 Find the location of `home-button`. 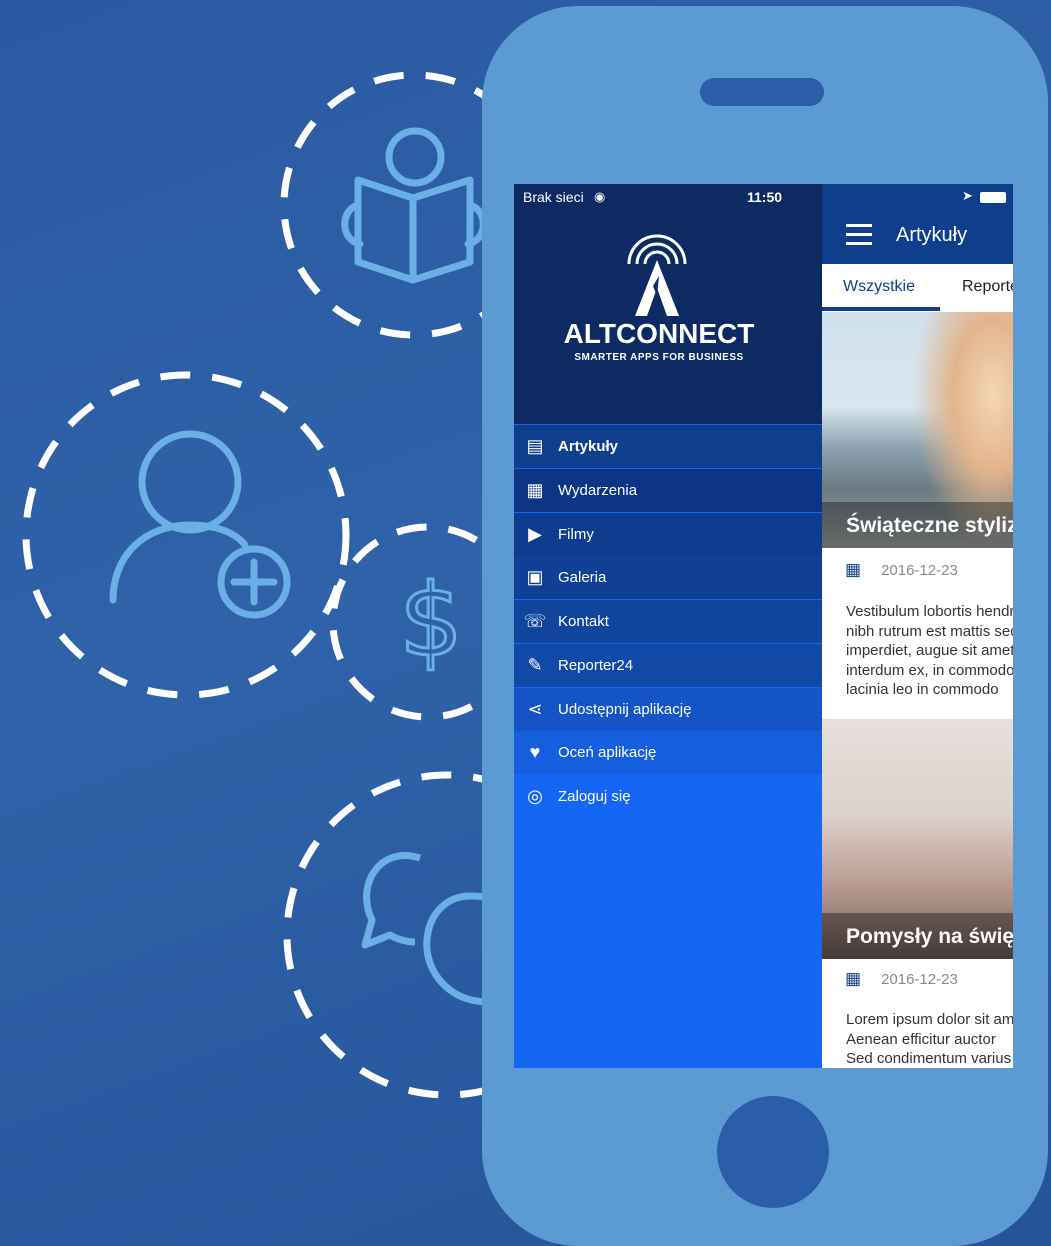

home-button is located at coordinates (773, 1152).